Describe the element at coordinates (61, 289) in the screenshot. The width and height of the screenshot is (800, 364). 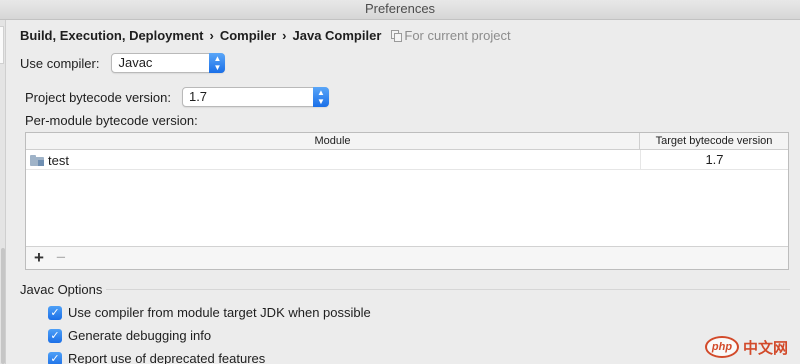
I see `javac-options-title: Javac Options` at that location.